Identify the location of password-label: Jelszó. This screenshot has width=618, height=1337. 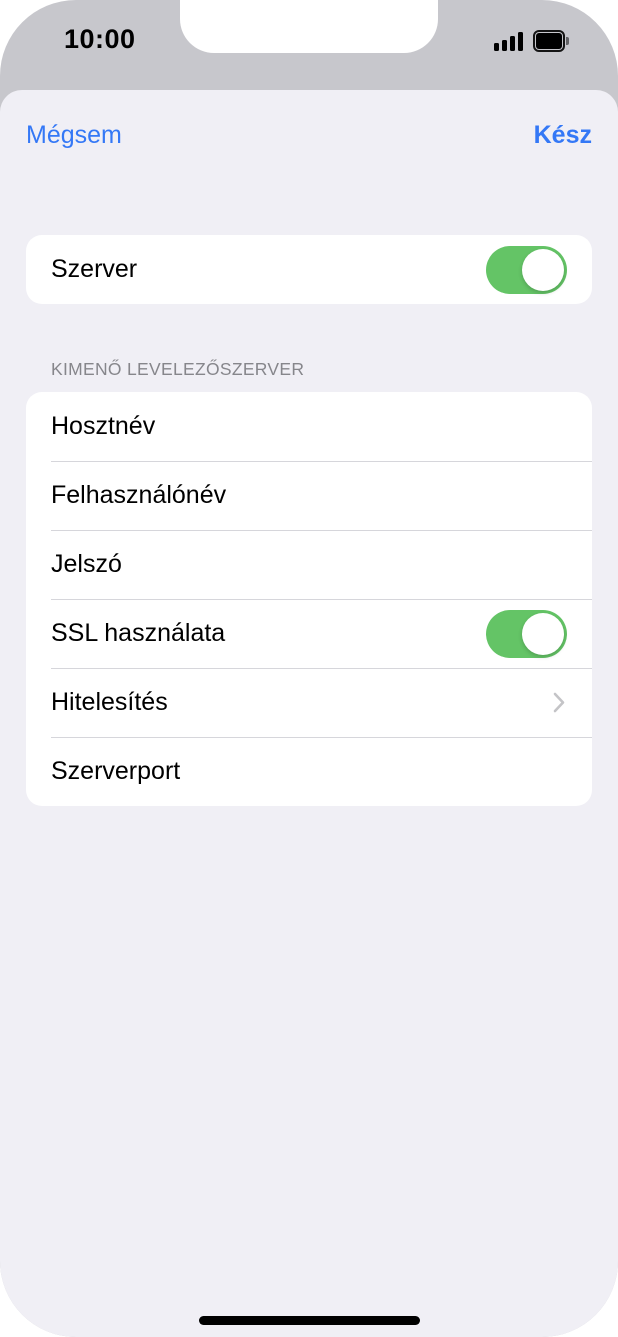
(86, 564).